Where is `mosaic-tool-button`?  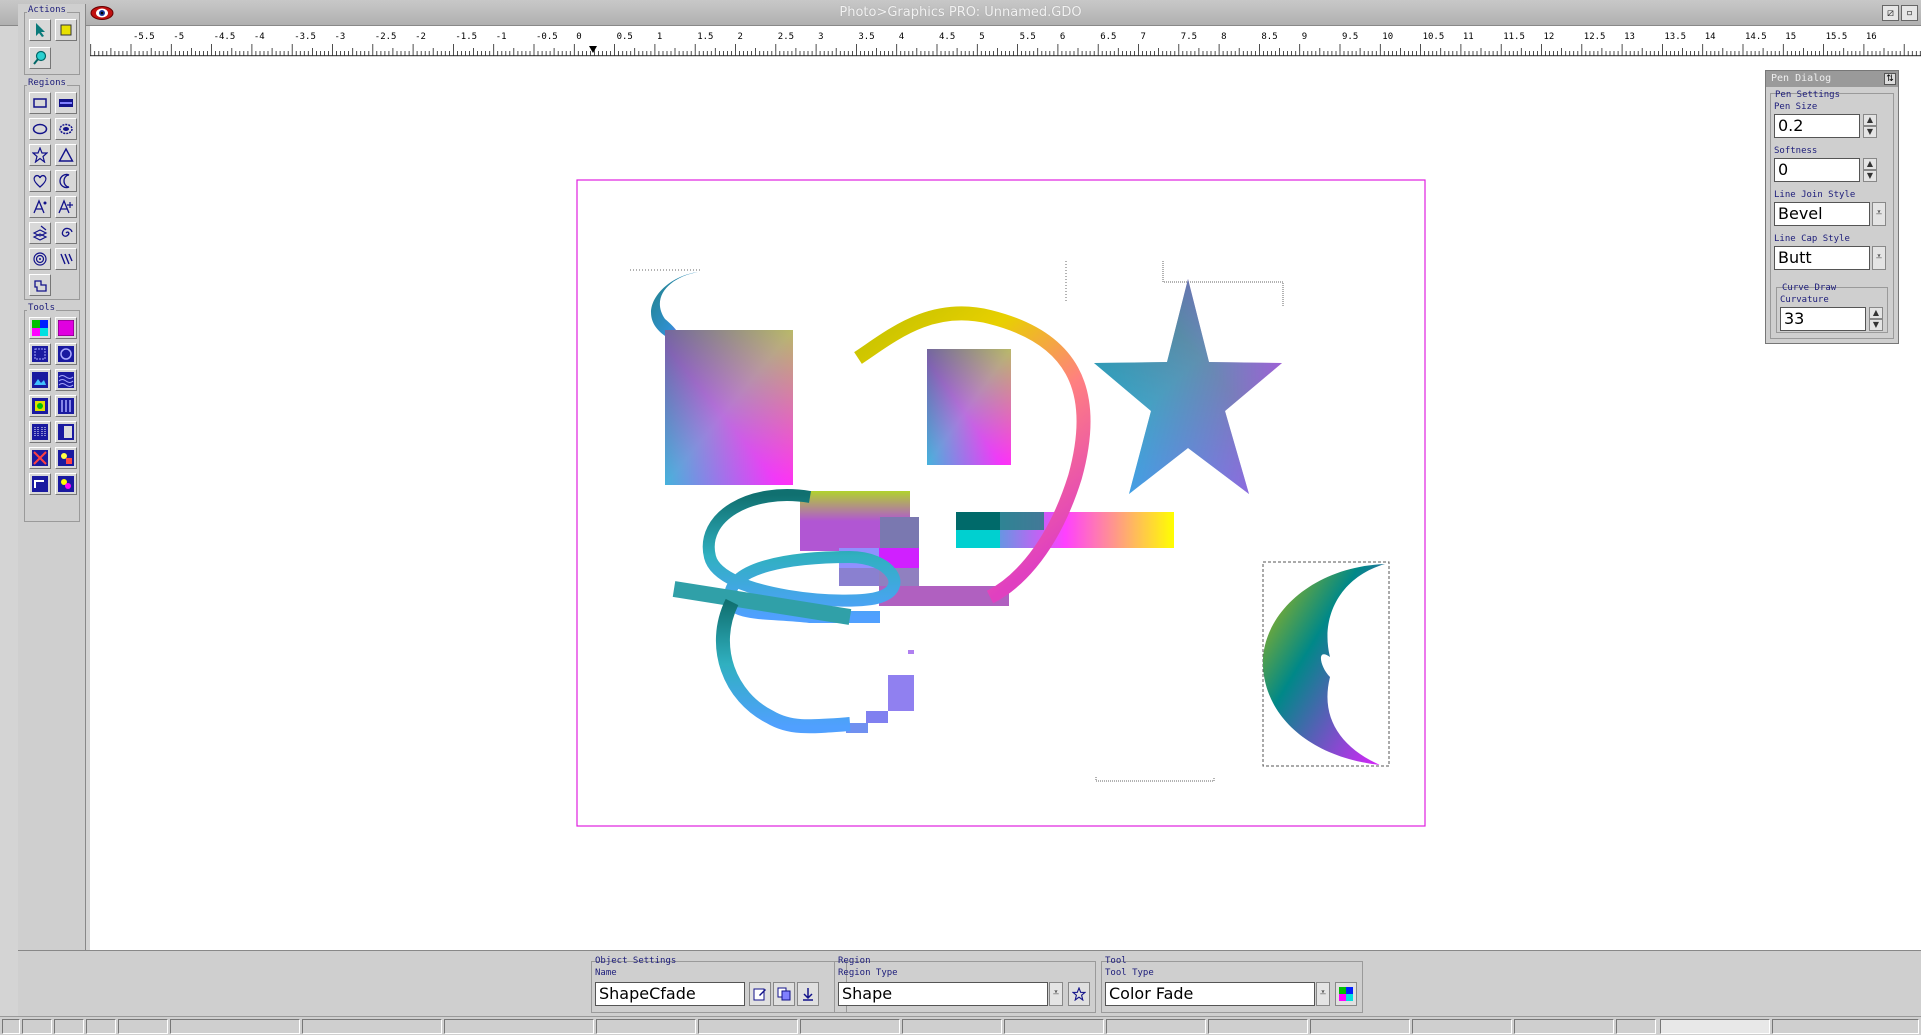
mosaic-tool-button is located at coordinates (40, 458).